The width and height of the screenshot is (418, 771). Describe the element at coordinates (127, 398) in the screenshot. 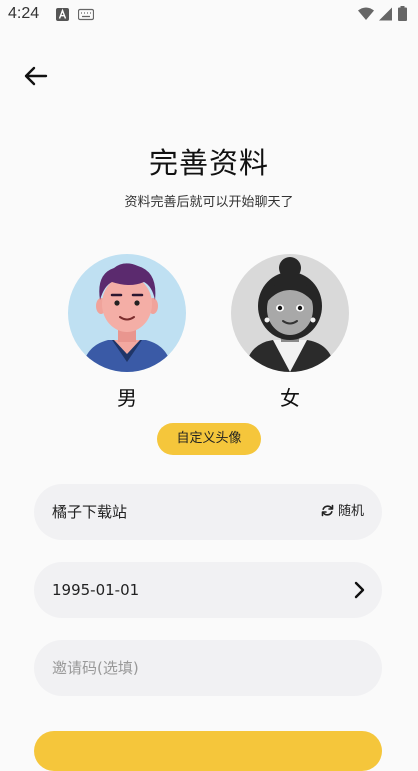

I see `male-label: 男` at that location.